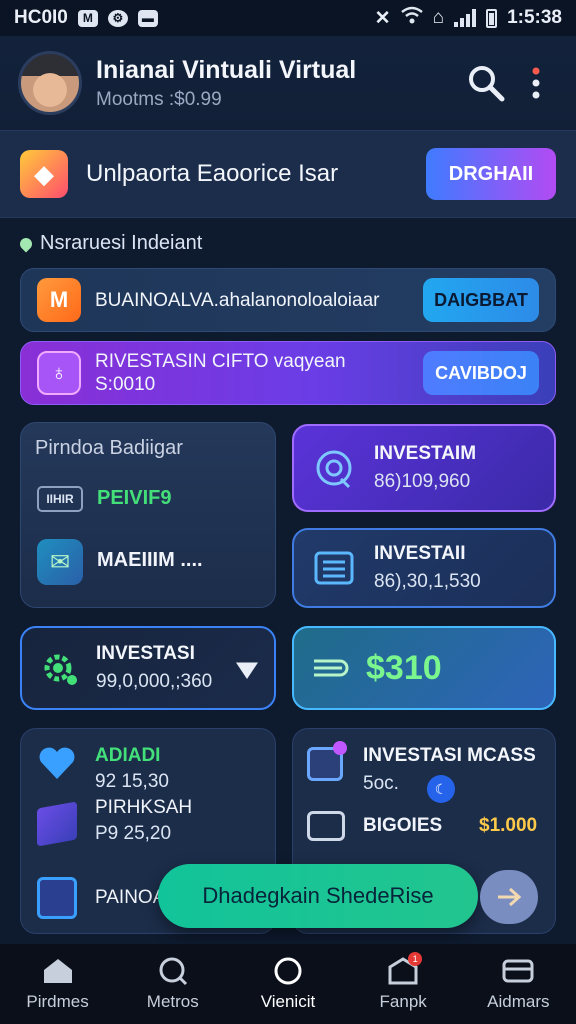  I want to click on heart-icon, so click(57, 763).